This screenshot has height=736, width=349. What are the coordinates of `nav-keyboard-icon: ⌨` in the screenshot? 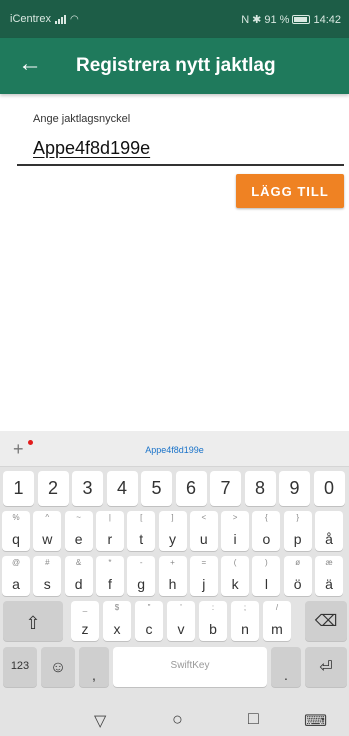 It's located at (315, 721).